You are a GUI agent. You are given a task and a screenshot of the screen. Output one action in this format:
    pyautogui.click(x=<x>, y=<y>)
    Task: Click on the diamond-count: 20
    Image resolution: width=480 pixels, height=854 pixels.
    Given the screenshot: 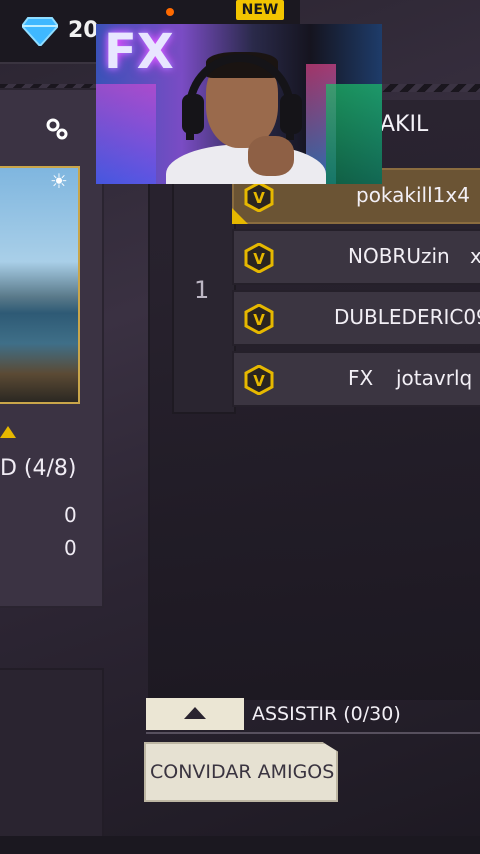 What is the action you would take?
    pyautogui.click(x=83, y=30)
    